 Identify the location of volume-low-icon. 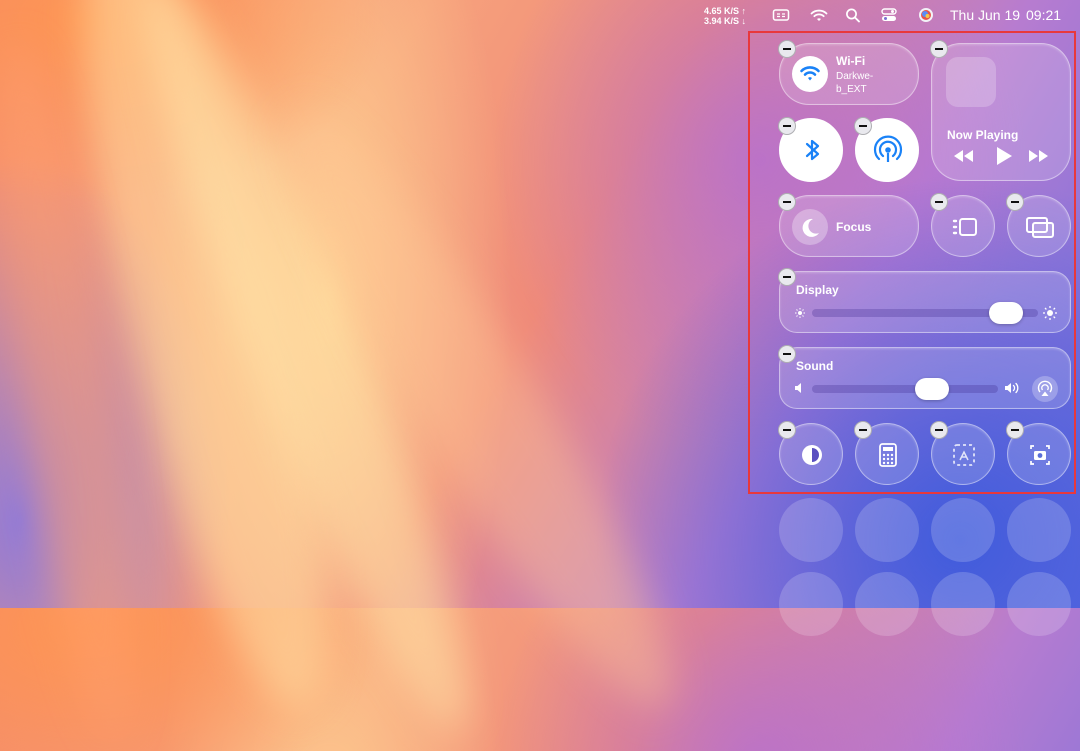
(800, 388).